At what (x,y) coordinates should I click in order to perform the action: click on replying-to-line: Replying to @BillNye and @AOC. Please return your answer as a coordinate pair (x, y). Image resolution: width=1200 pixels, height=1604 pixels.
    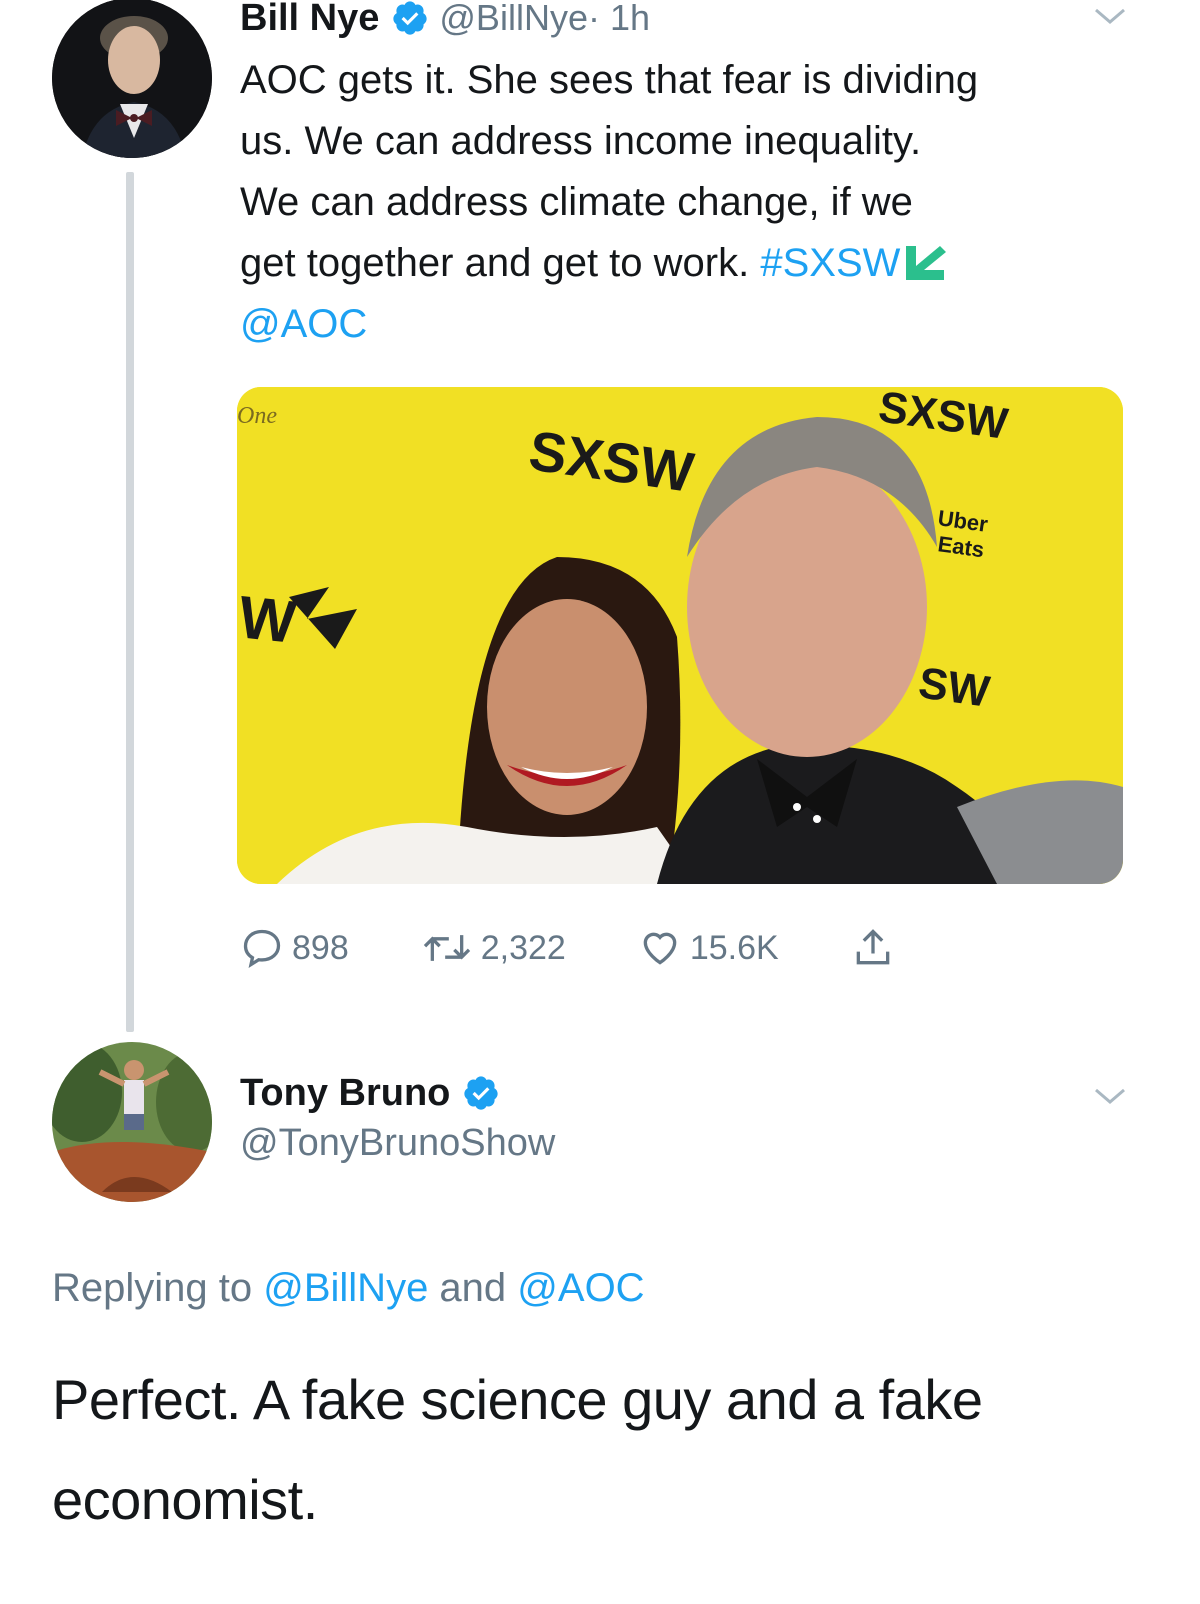
    Looking at the image, I should click on (348, 1288).